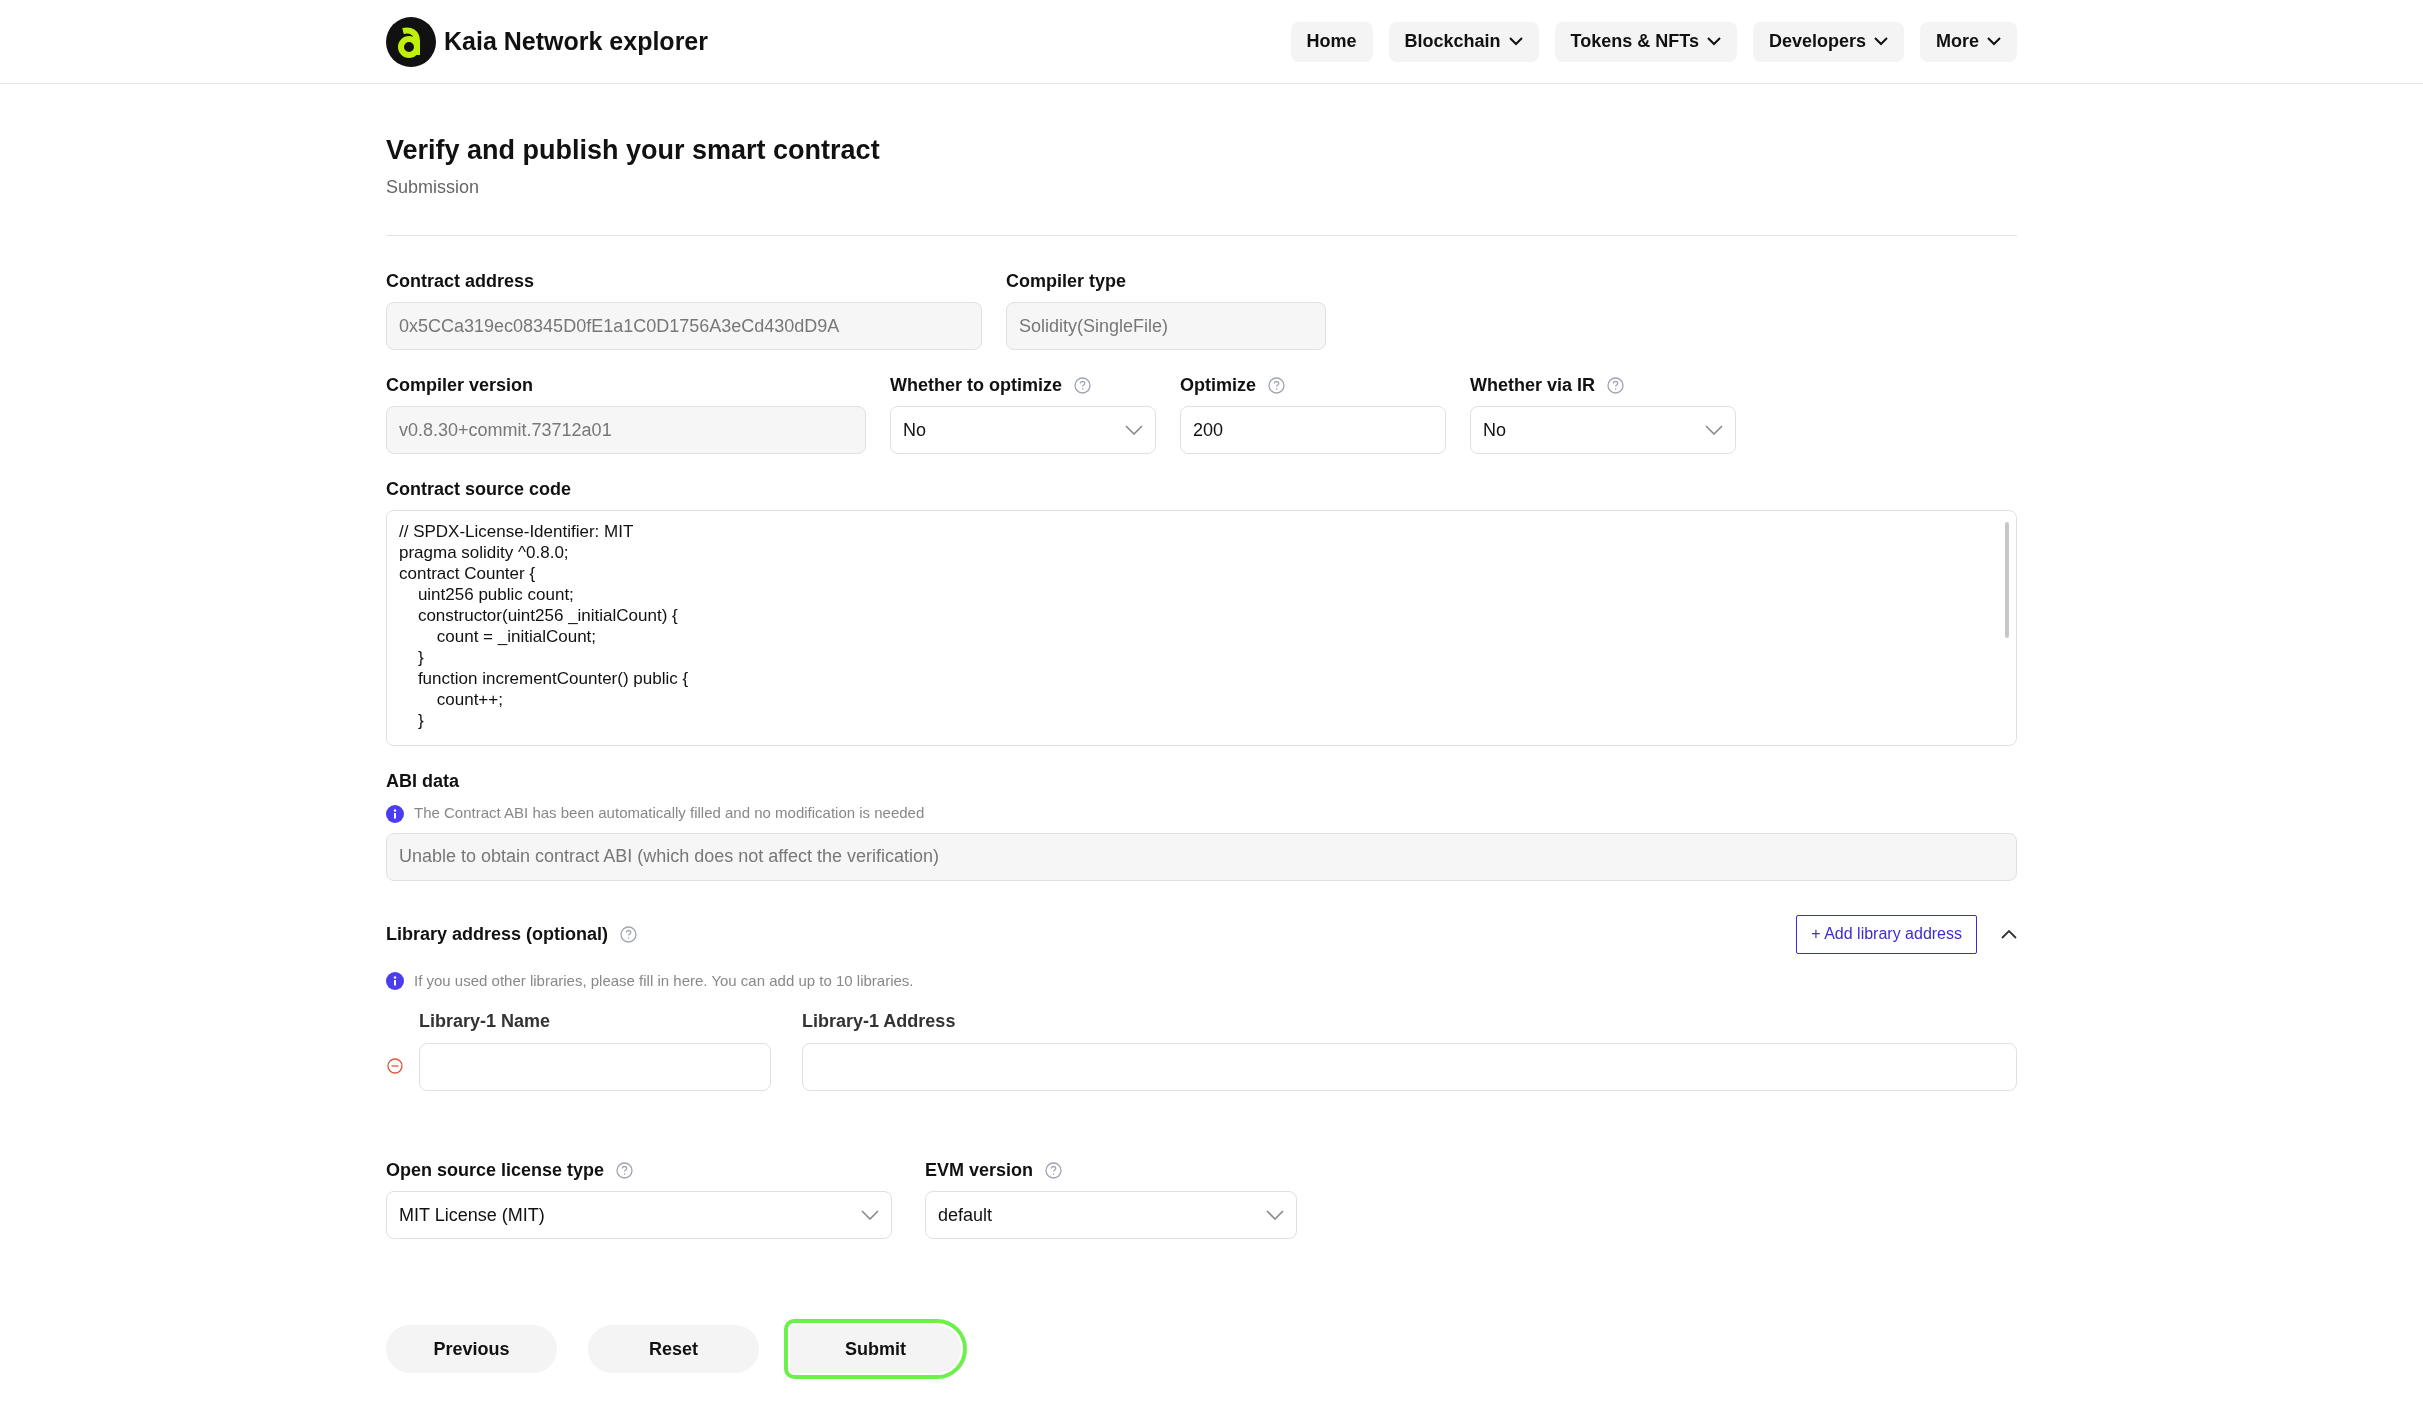 Image resolution: width=2423 pixels, height=1421 pixels. What do you see at coordinates (433, 188) in the screenshot?
I see `page-subtitle: Submission` at bounding box center [433, 188].